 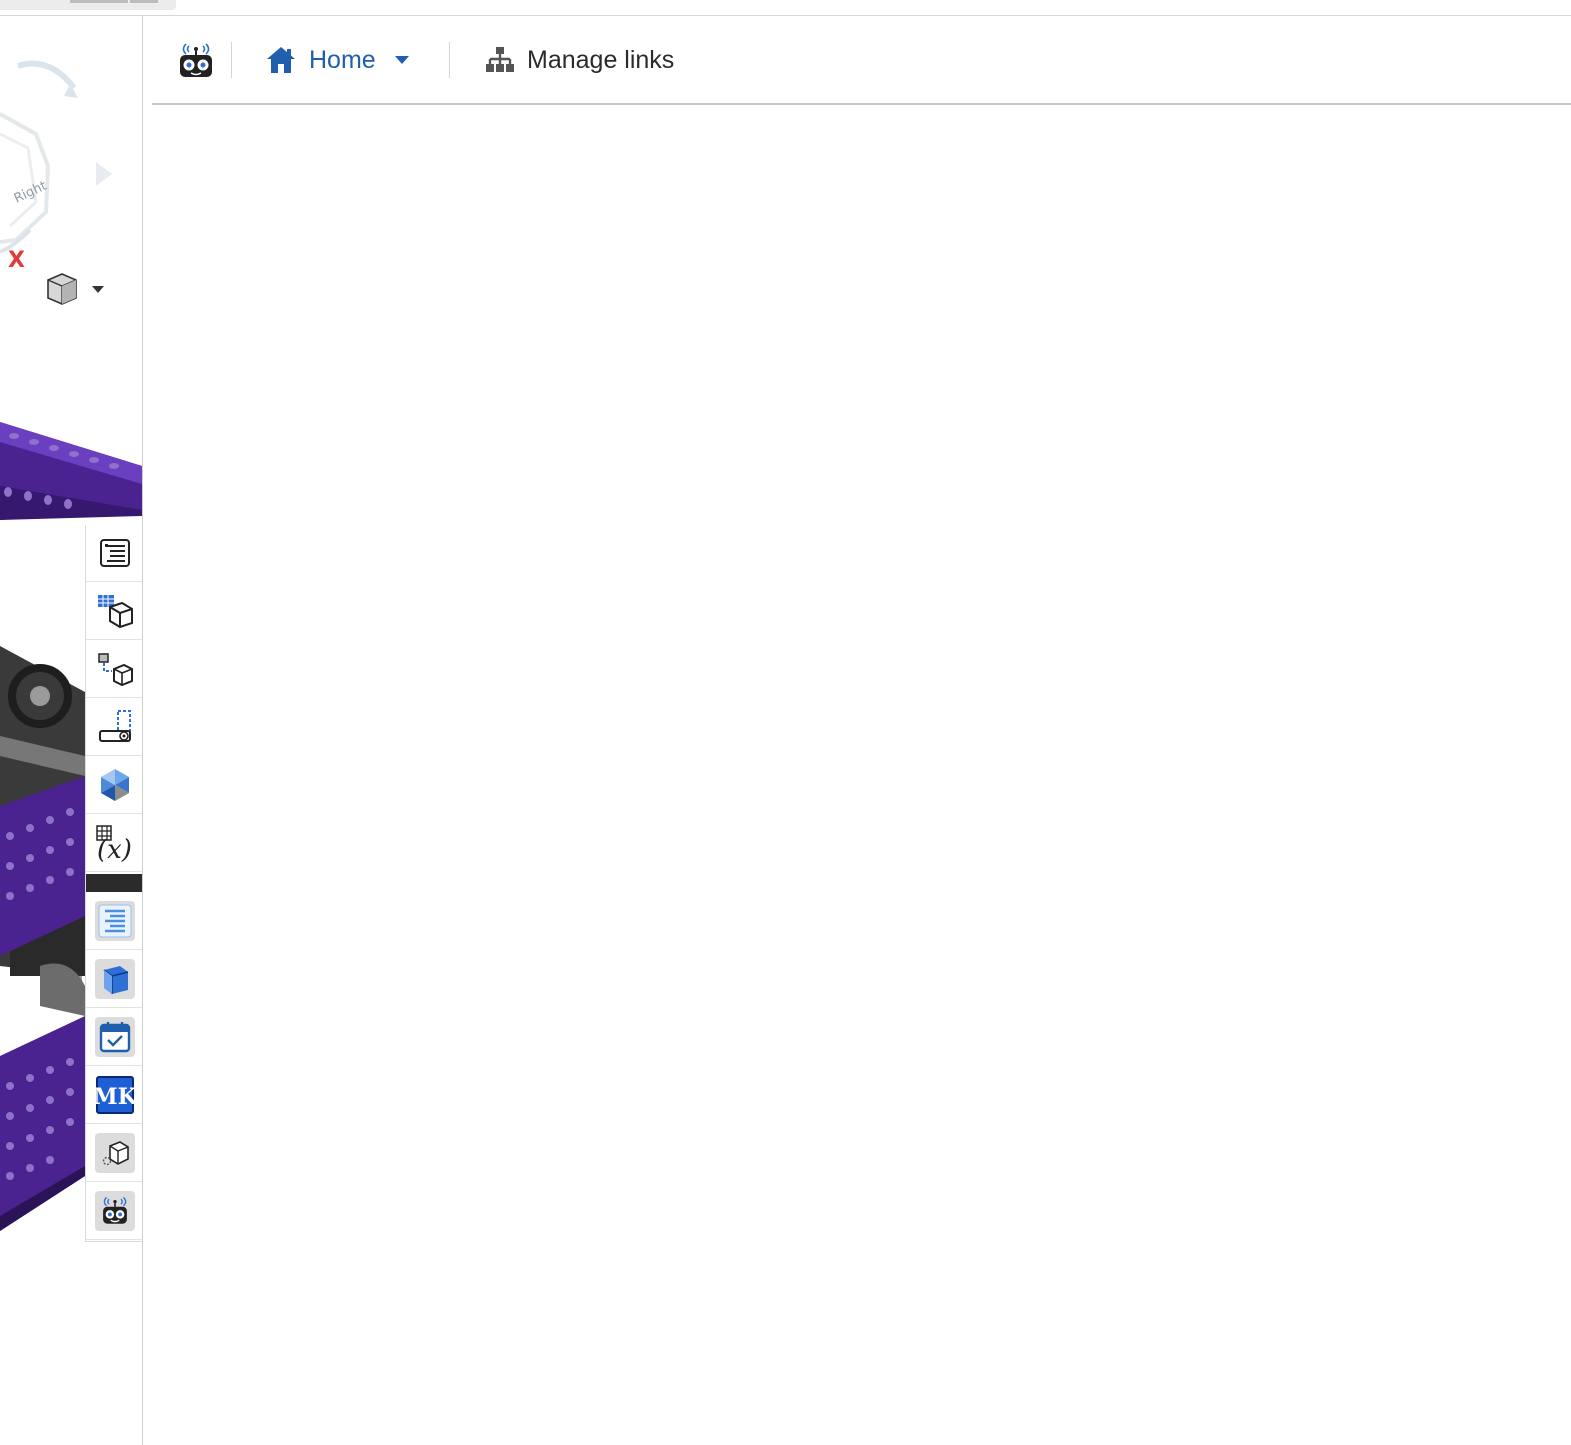 What do you see at coordinates (114, 1037) in the screenshot?
I see `calendar-app-icon` at bounding box center [114, 1037].